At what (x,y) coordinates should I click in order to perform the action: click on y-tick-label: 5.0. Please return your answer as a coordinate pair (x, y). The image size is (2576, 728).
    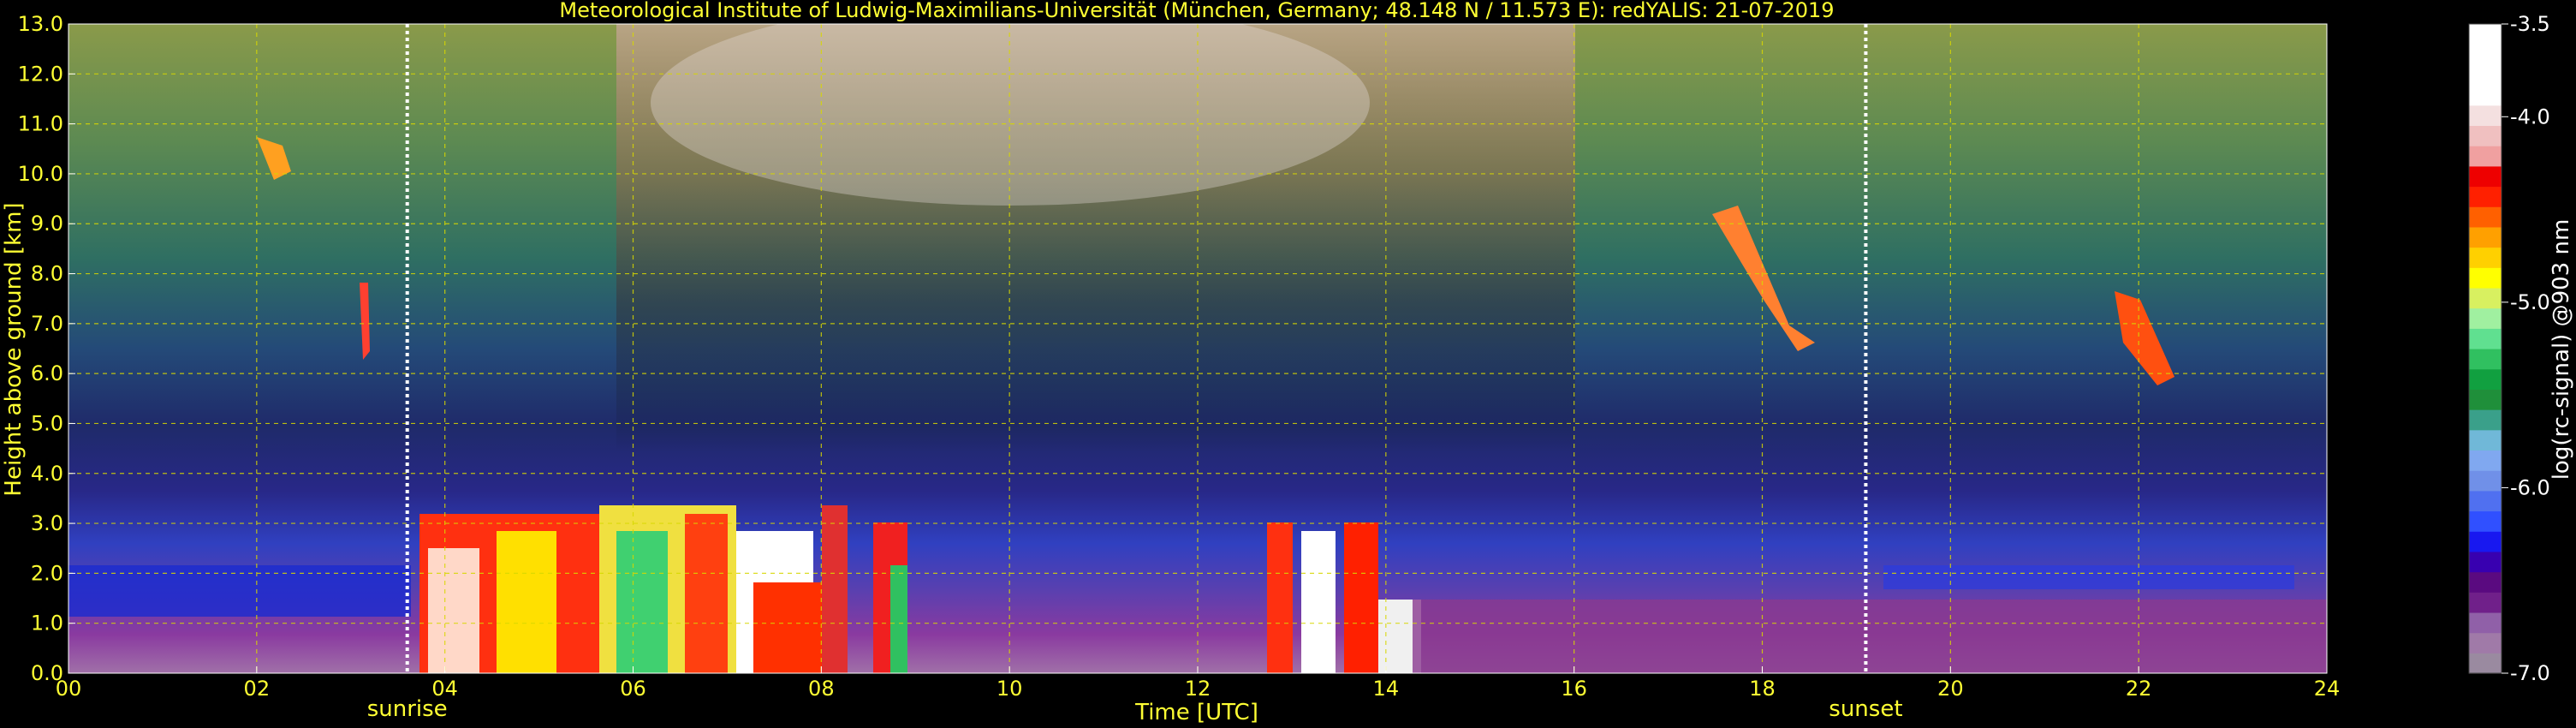
    Looking at the image, I should click on (47, 423).